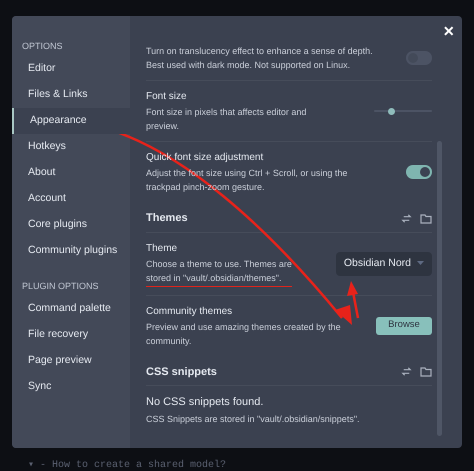 The image size is (474, 471). What do you see at coordinates (71, 387) in the screenshot?
I see `sidebar-item: Sync` at bounding box center [71, 387].